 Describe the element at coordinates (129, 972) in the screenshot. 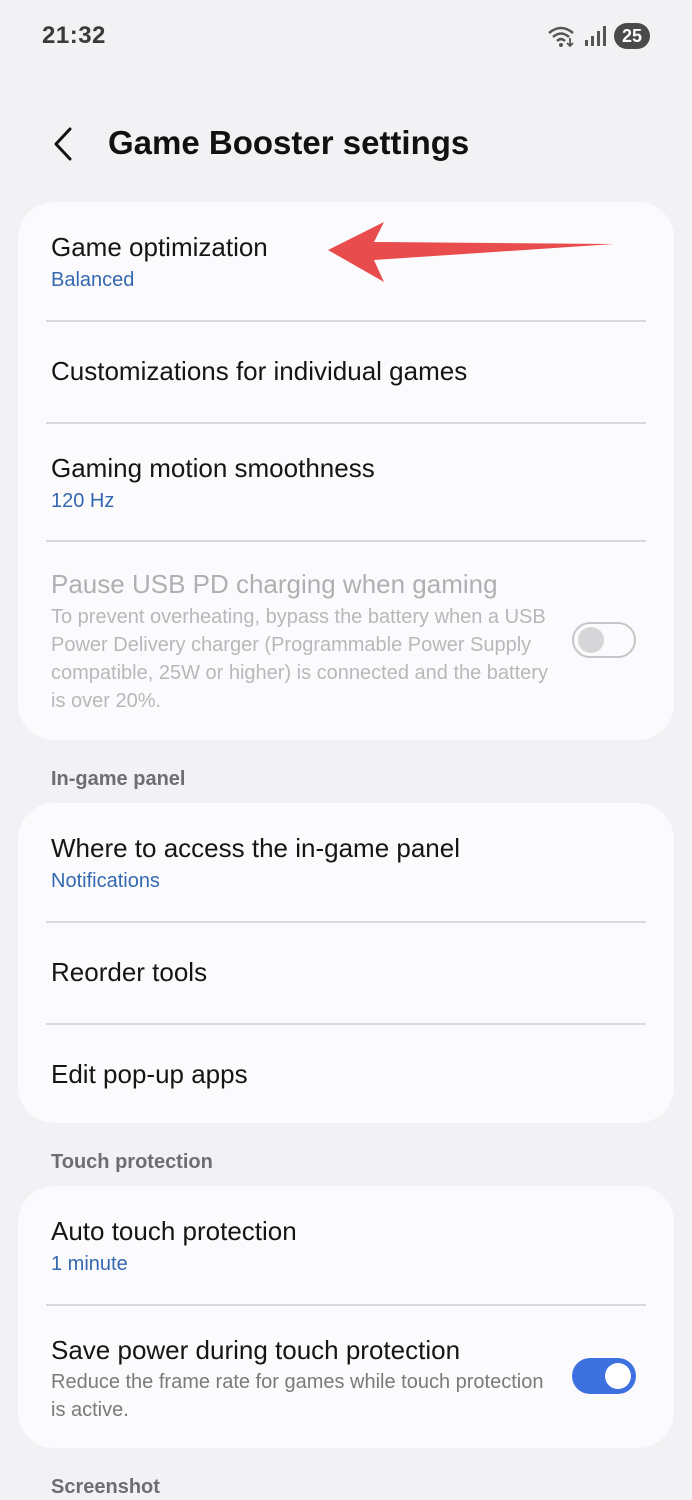

I see `reorder-tools-label: Reorder tools` at that location.